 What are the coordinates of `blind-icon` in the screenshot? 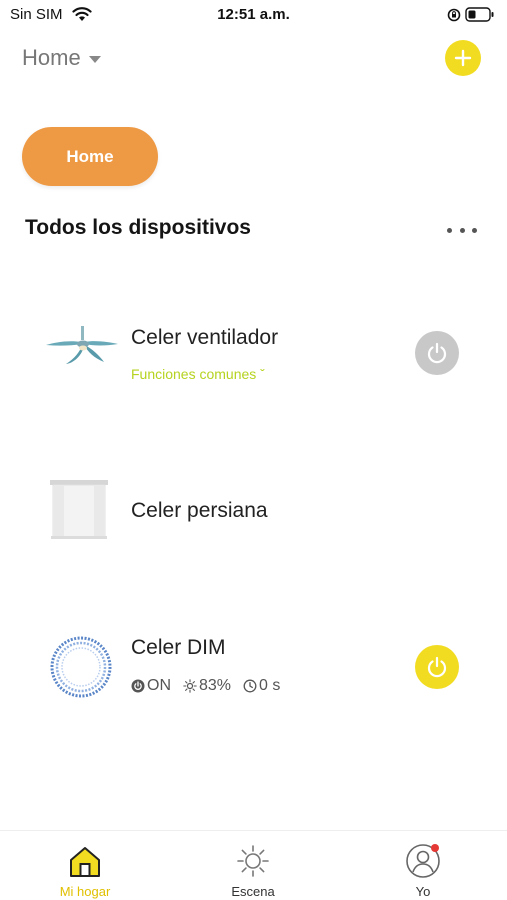 It's located at (79, 509).